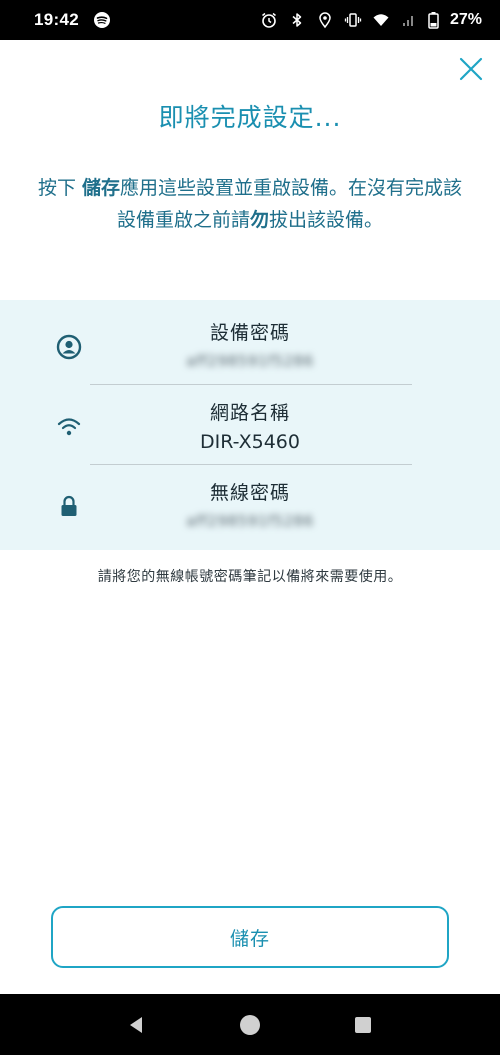  What do you see at coordinates (249, 493) in the screenshot?
I see `wireless-password-label: 無線密碼` at bounding box center [249, 493].